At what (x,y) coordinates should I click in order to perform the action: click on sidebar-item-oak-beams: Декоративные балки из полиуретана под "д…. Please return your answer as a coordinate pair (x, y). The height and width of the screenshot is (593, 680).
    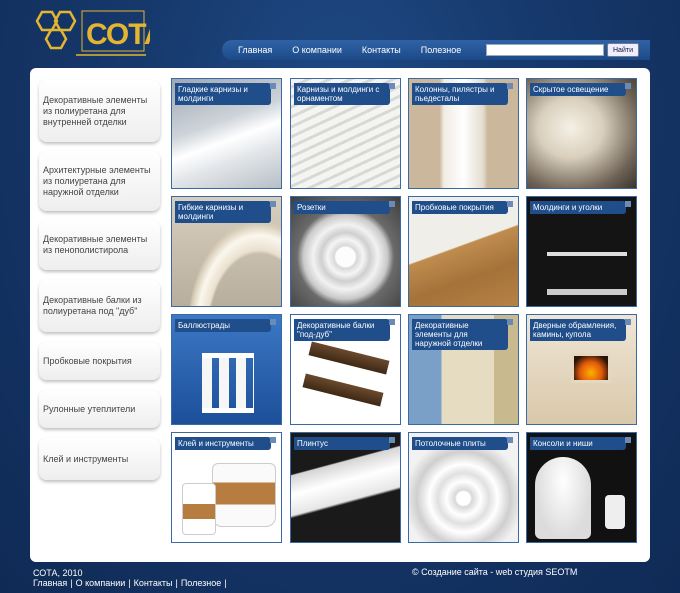
    Looking at the image, I should click on (99, 306).